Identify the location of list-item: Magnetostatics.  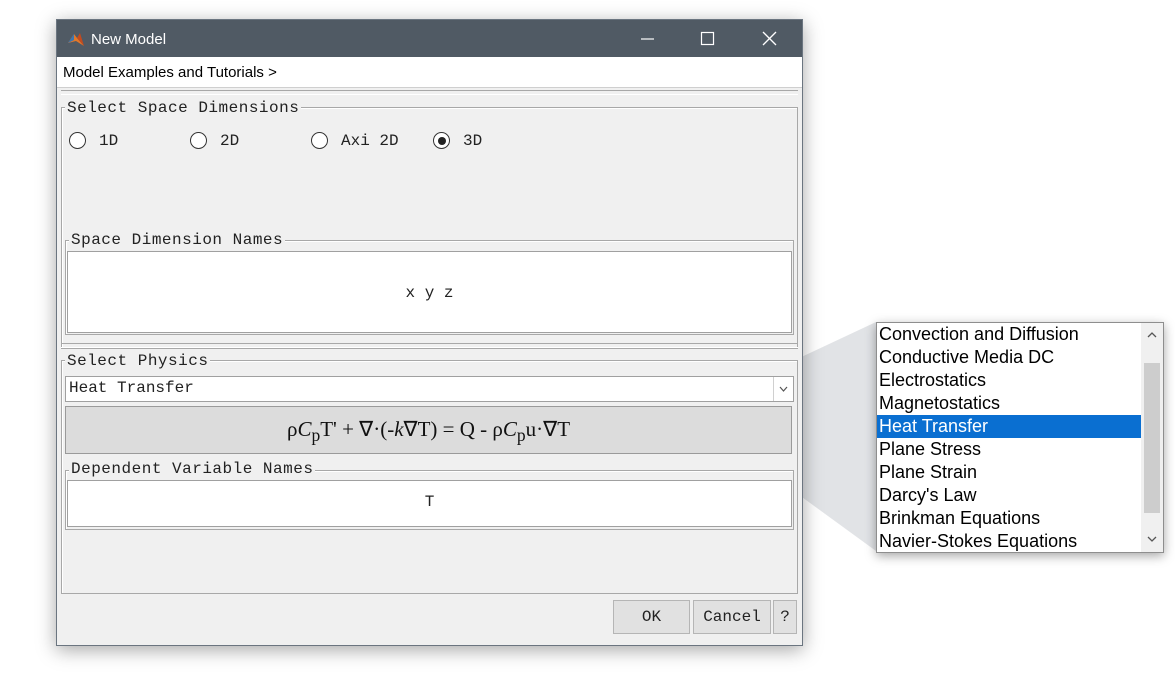
(1009, 403).